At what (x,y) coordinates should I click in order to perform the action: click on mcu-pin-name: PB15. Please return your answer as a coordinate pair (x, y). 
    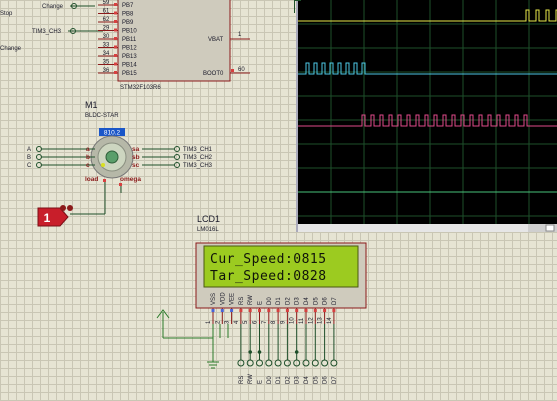
    Looking at the image, I should click on (129, 74).